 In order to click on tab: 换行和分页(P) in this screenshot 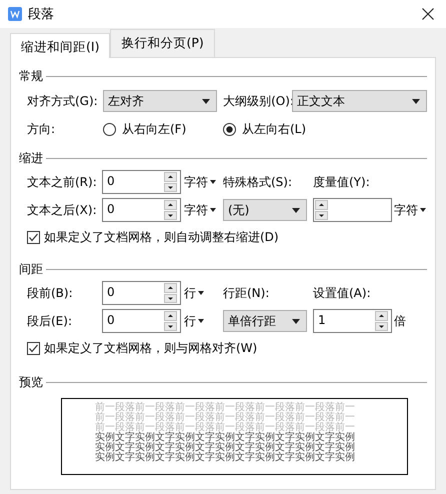, I will do `click(162, 43)`.